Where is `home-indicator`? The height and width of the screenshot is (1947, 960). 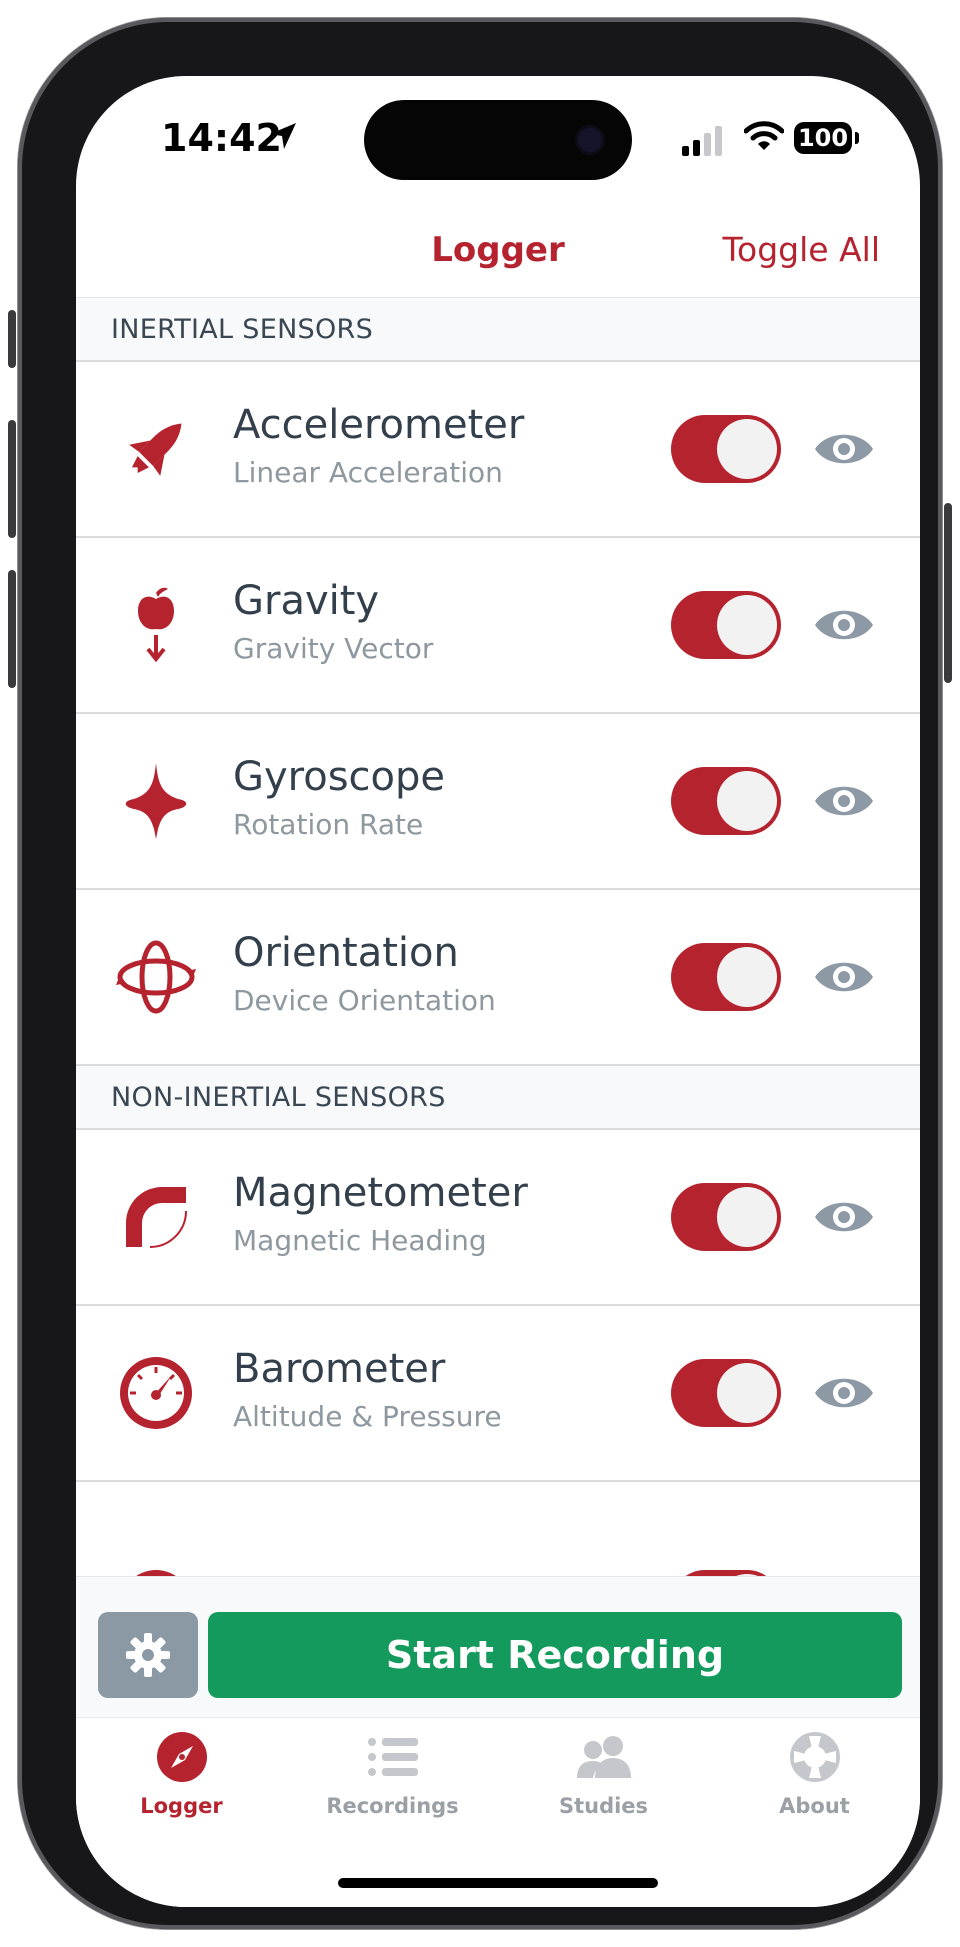
home-indicator is located at coordinates (498, 1883).